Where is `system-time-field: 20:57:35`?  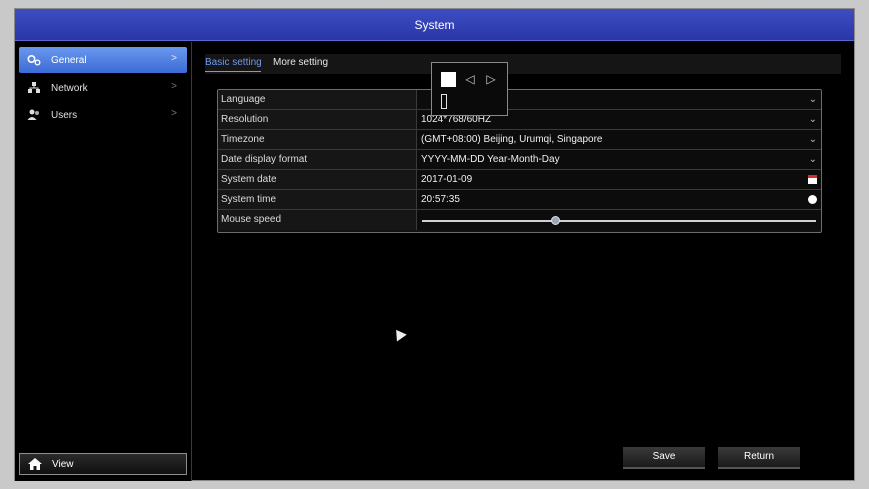
system-time-field: 20:57:35 is located at coordinates (619, 199).